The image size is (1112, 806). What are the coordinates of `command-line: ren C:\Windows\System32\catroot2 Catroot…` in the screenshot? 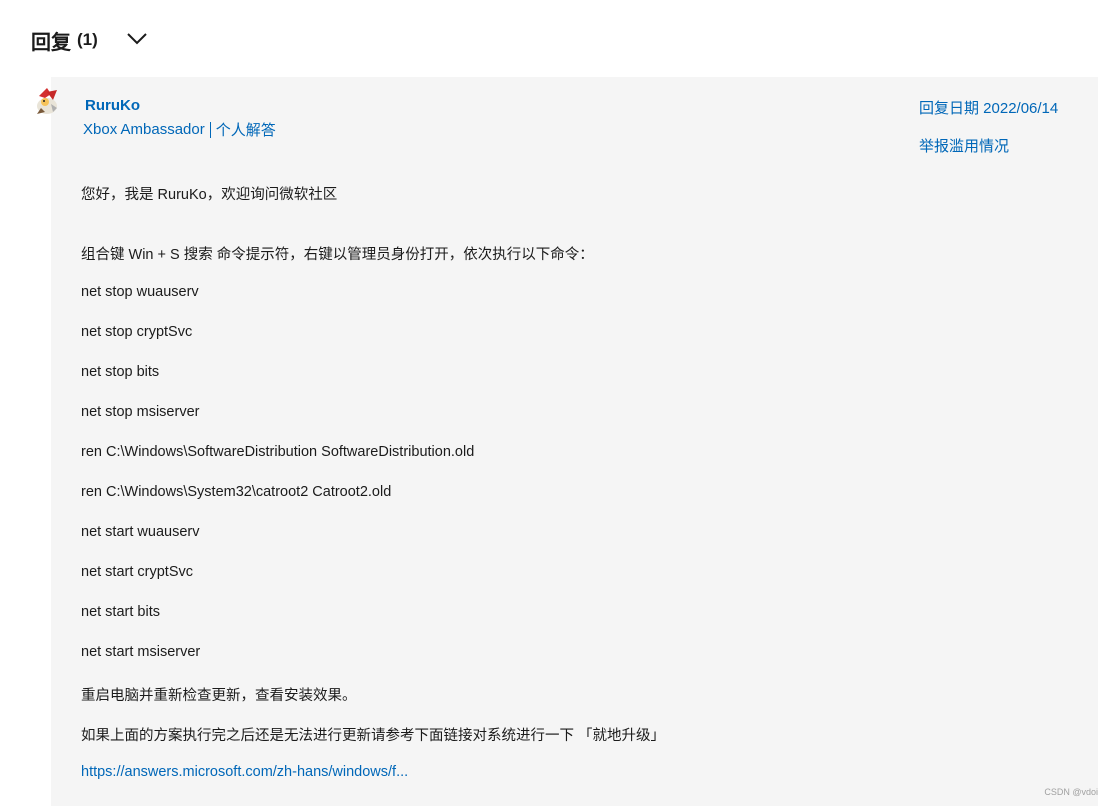 It's located at (236, 492).